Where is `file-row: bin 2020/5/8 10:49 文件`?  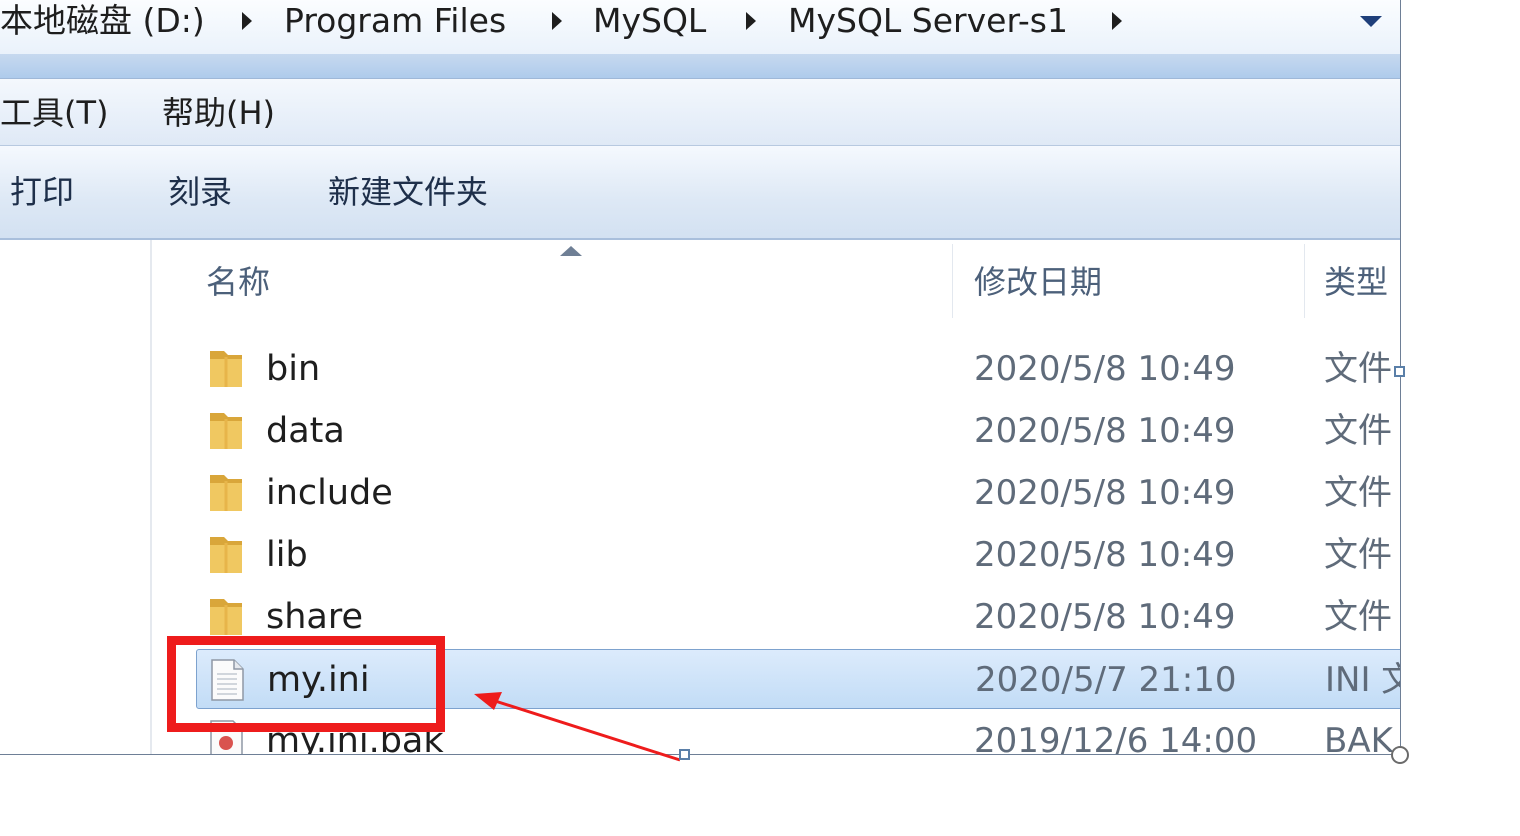 file-row: bin 2020/5/8 10:49 文件 is located at coordinates (798, 369).